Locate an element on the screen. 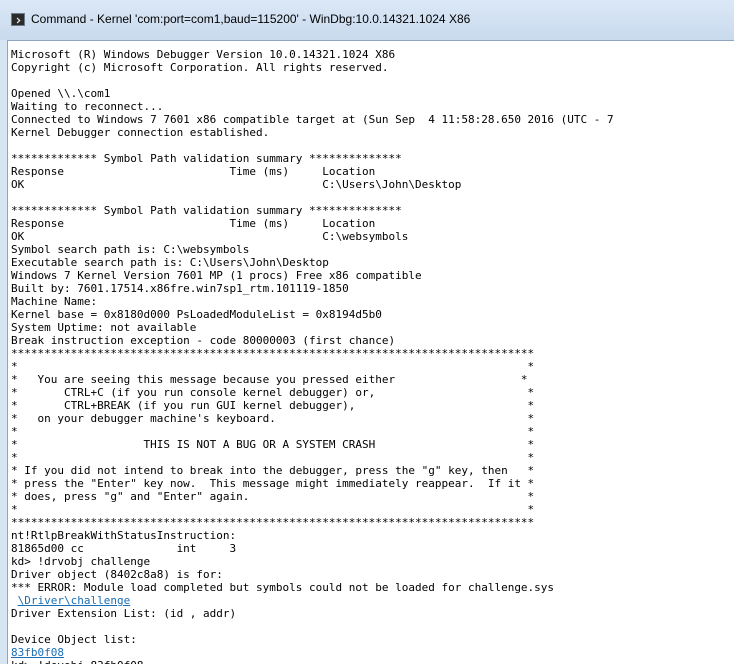 The width and height of the screenshot is (734, 664). console-line: 81865d00 cc int 3 is located at coordinates (124, 548).